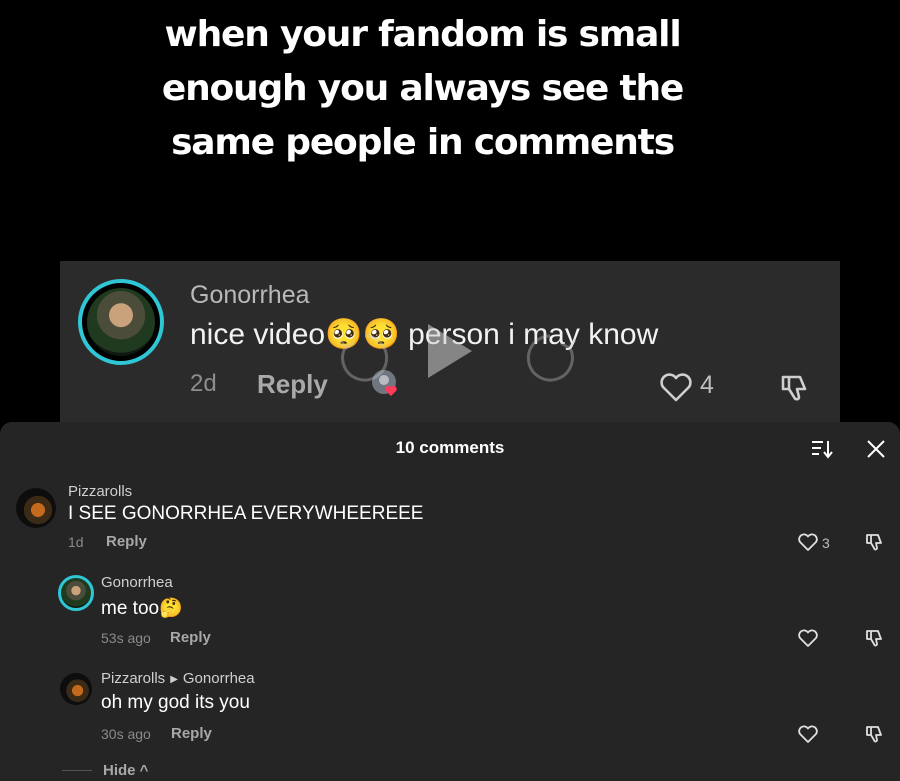 The image size is (900, 781). What do you see at coordinates (450, 351) in the screenshot?
I see `play-icon` at bounding box center [450, 351].